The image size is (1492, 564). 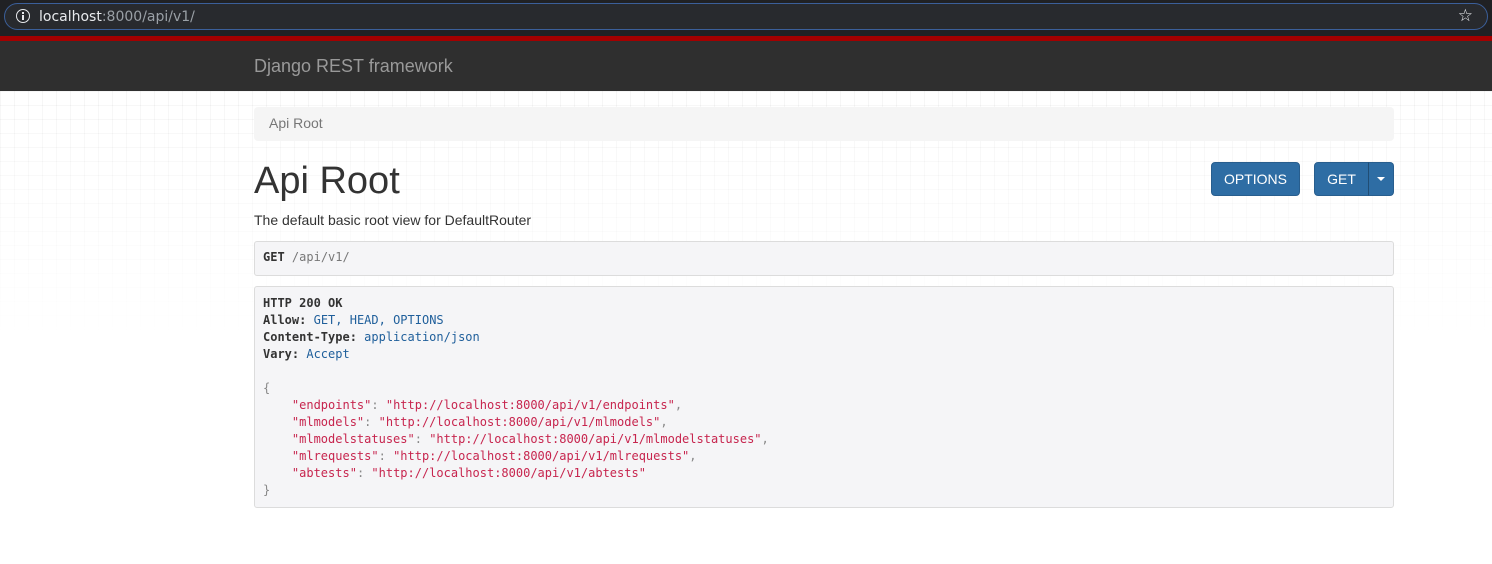 What do you see at coordinates (303, 303) in the screenshot?
I see `response-status: HTTP 200 OK` at bounding box center [303, 303].